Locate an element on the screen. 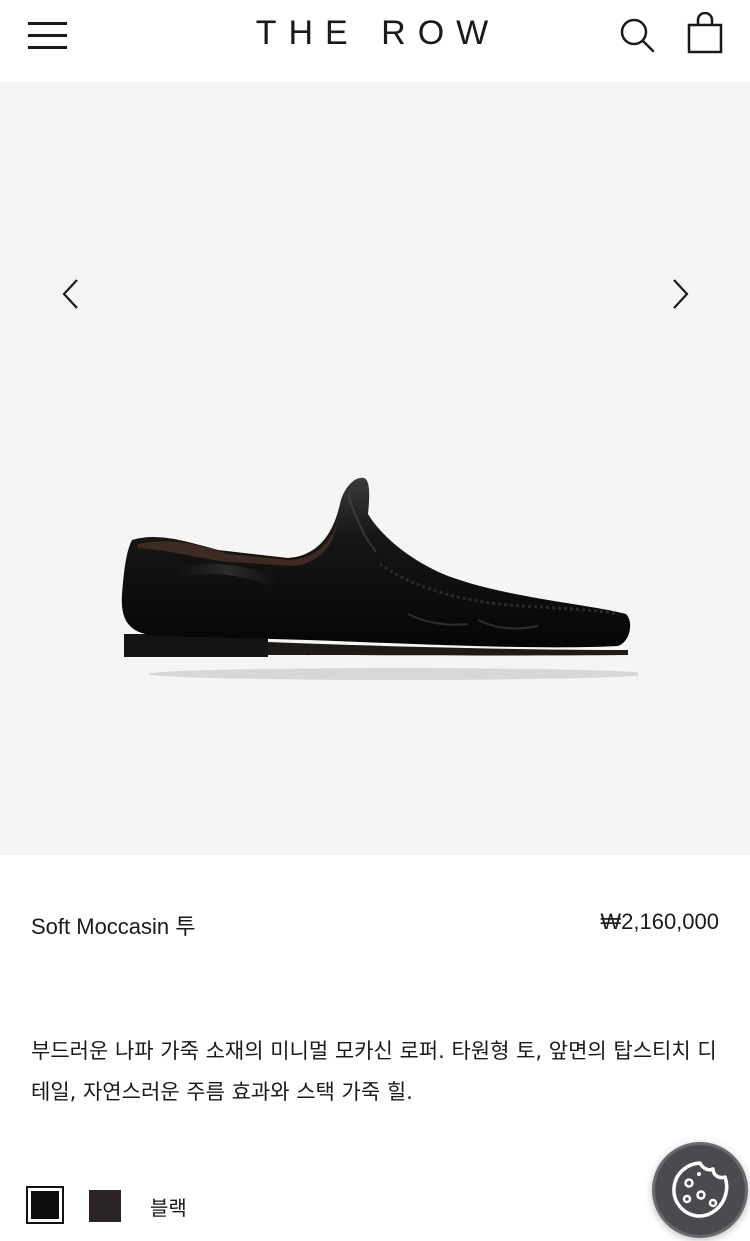 The width and height of the screenshot is (750, 1241). gallery-next-button is located at coordinates (680, 294).